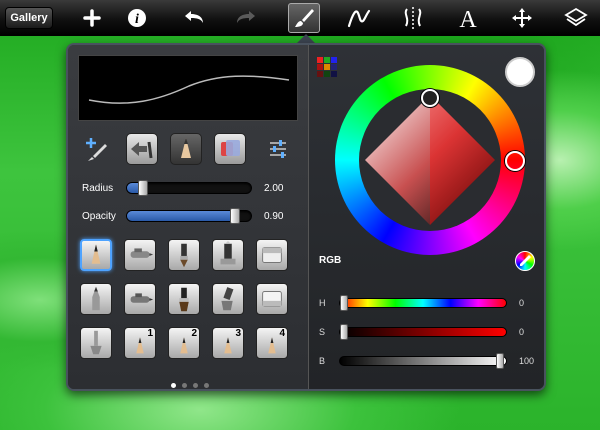  Describe the element at coordinates (322, 332) in the screenshot. I see `saturation-label: S` at that location.